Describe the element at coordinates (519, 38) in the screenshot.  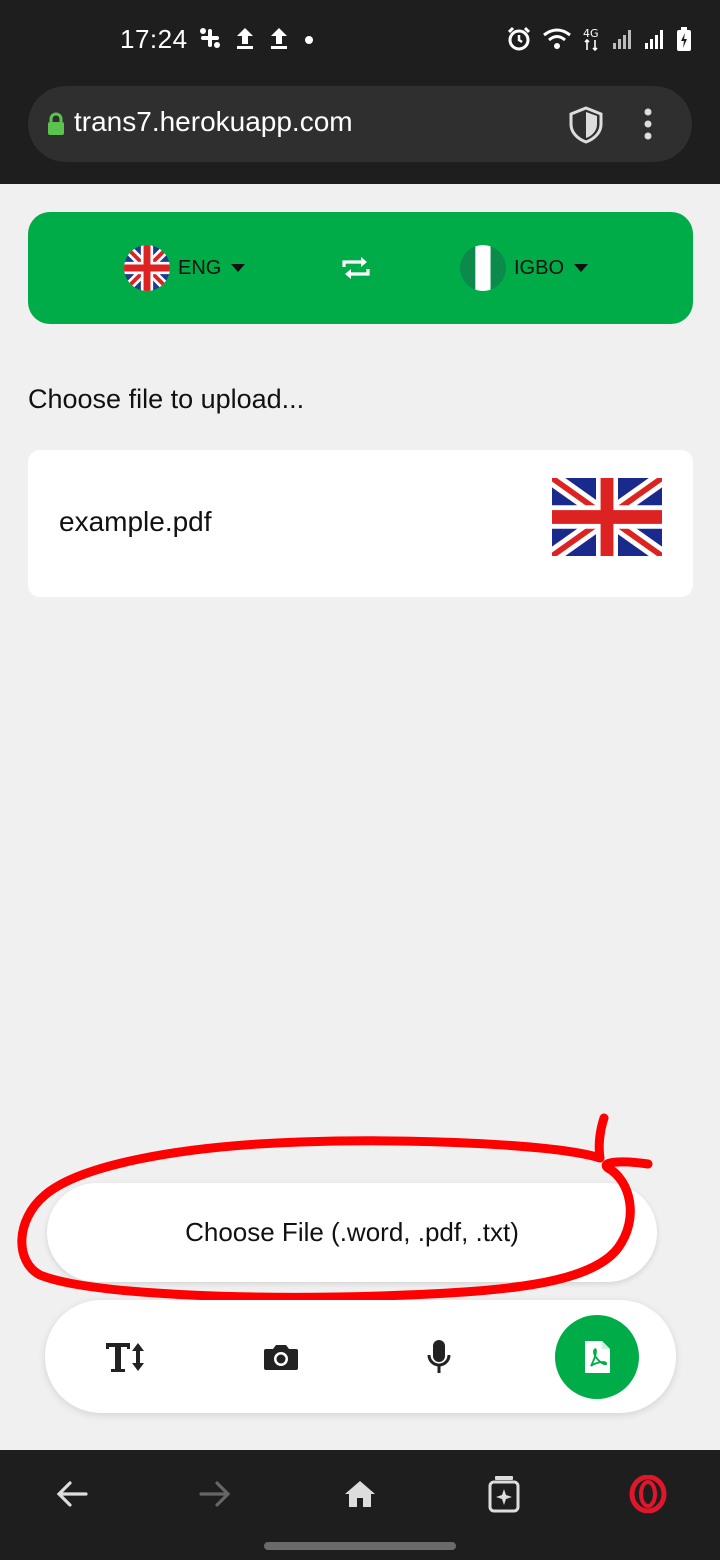
I see `alarm-icon` at that location.